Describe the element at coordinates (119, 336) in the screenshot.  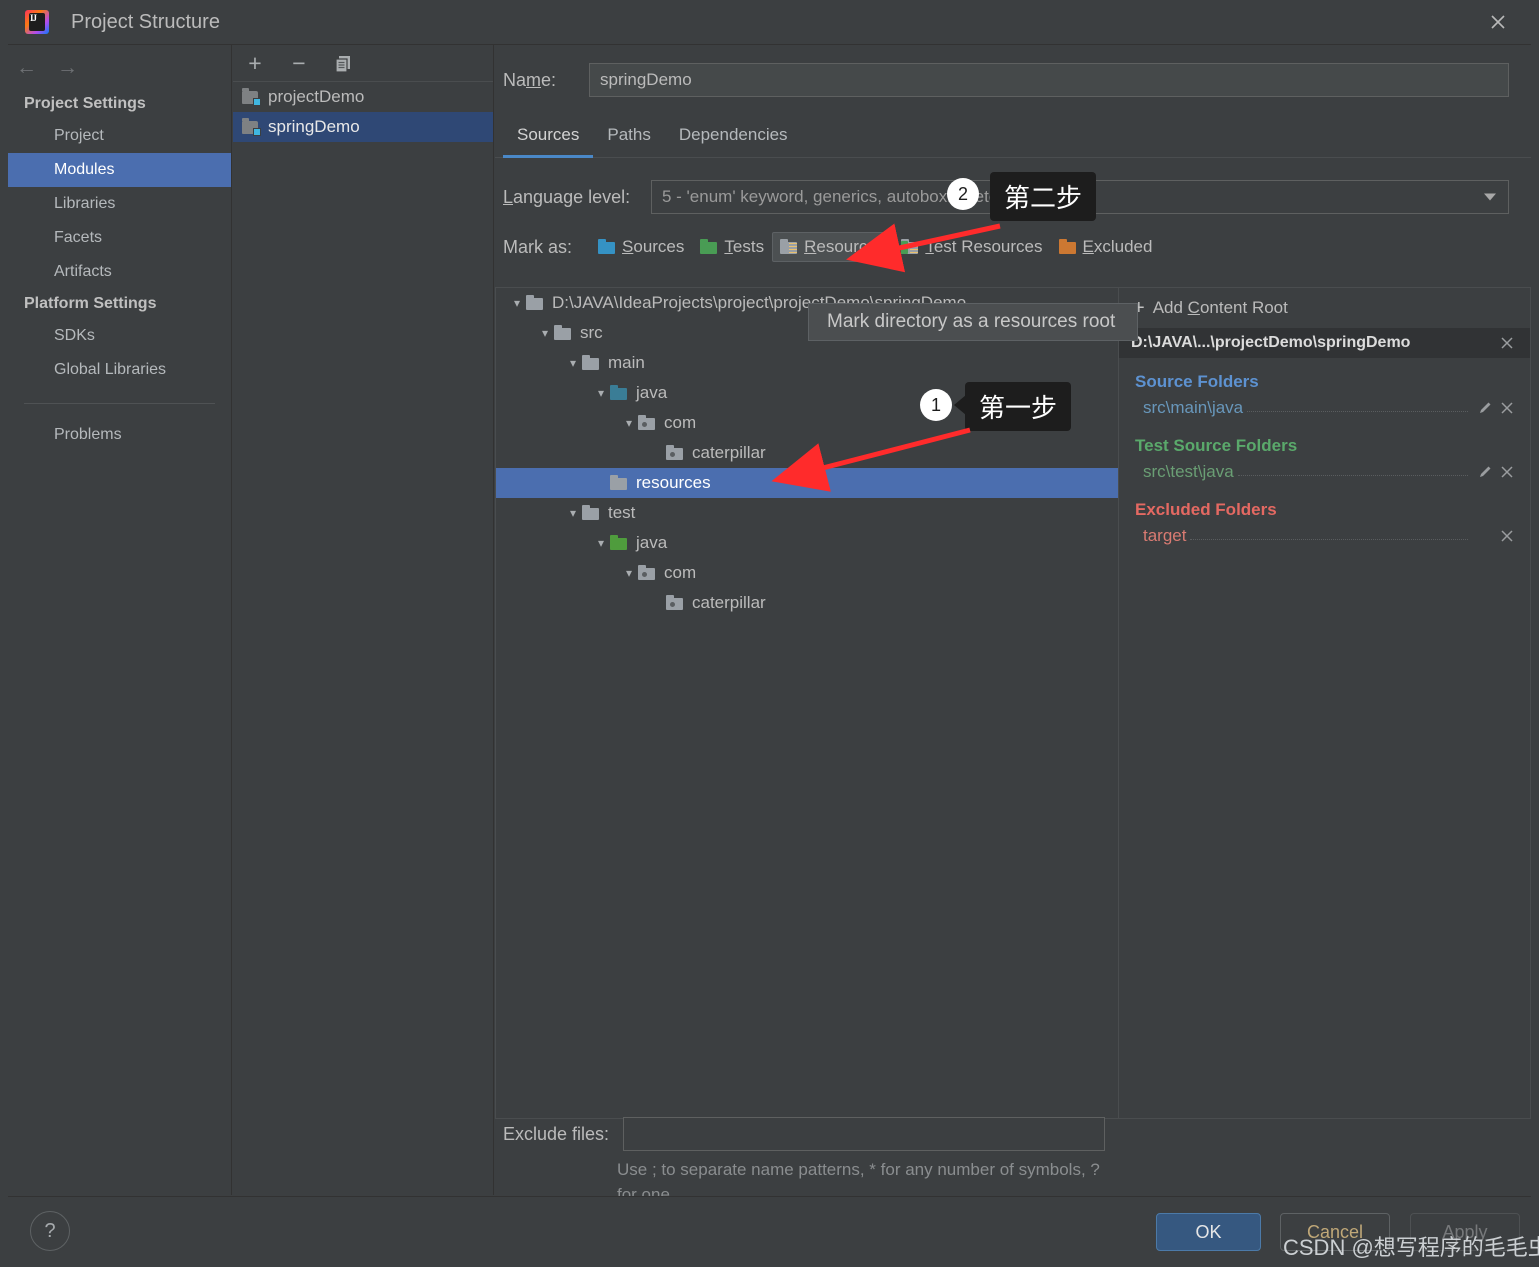
I see `sidebar-item-sdks: SDKs` at that location.